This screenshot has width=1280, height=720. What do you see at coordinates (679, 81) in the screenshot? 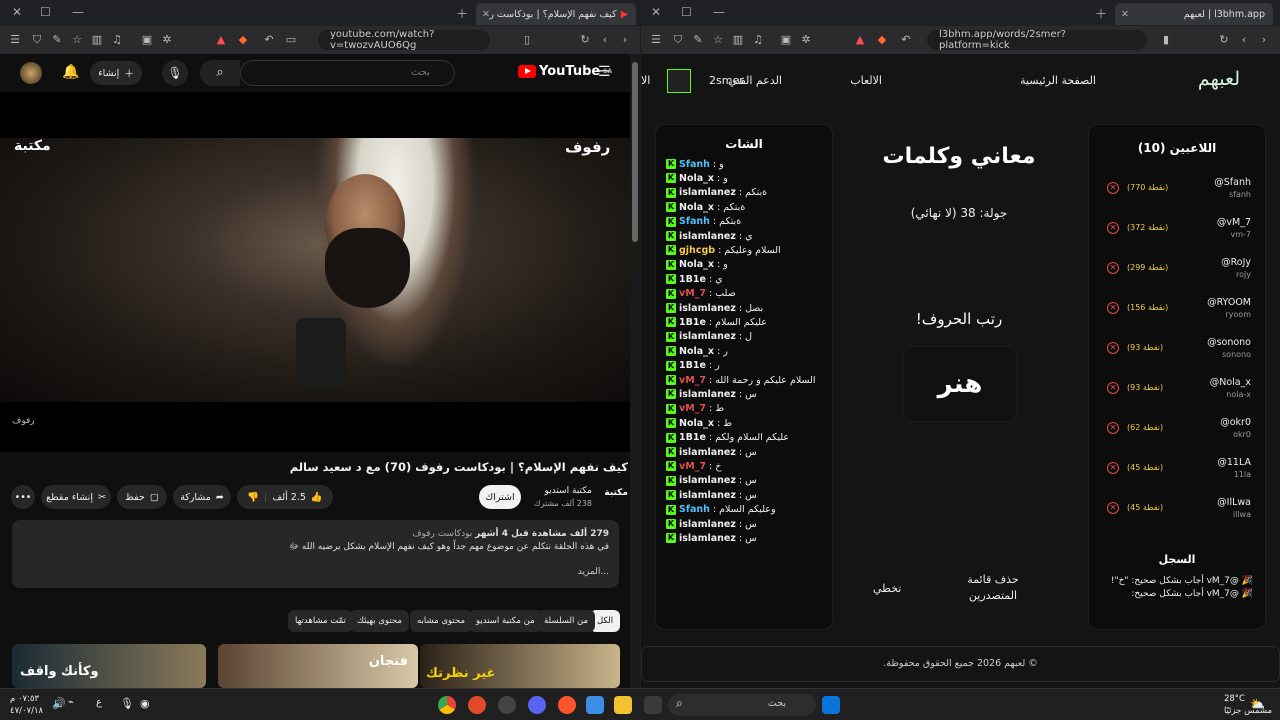
I see `user-avatar` at bounding box center [679, 81].